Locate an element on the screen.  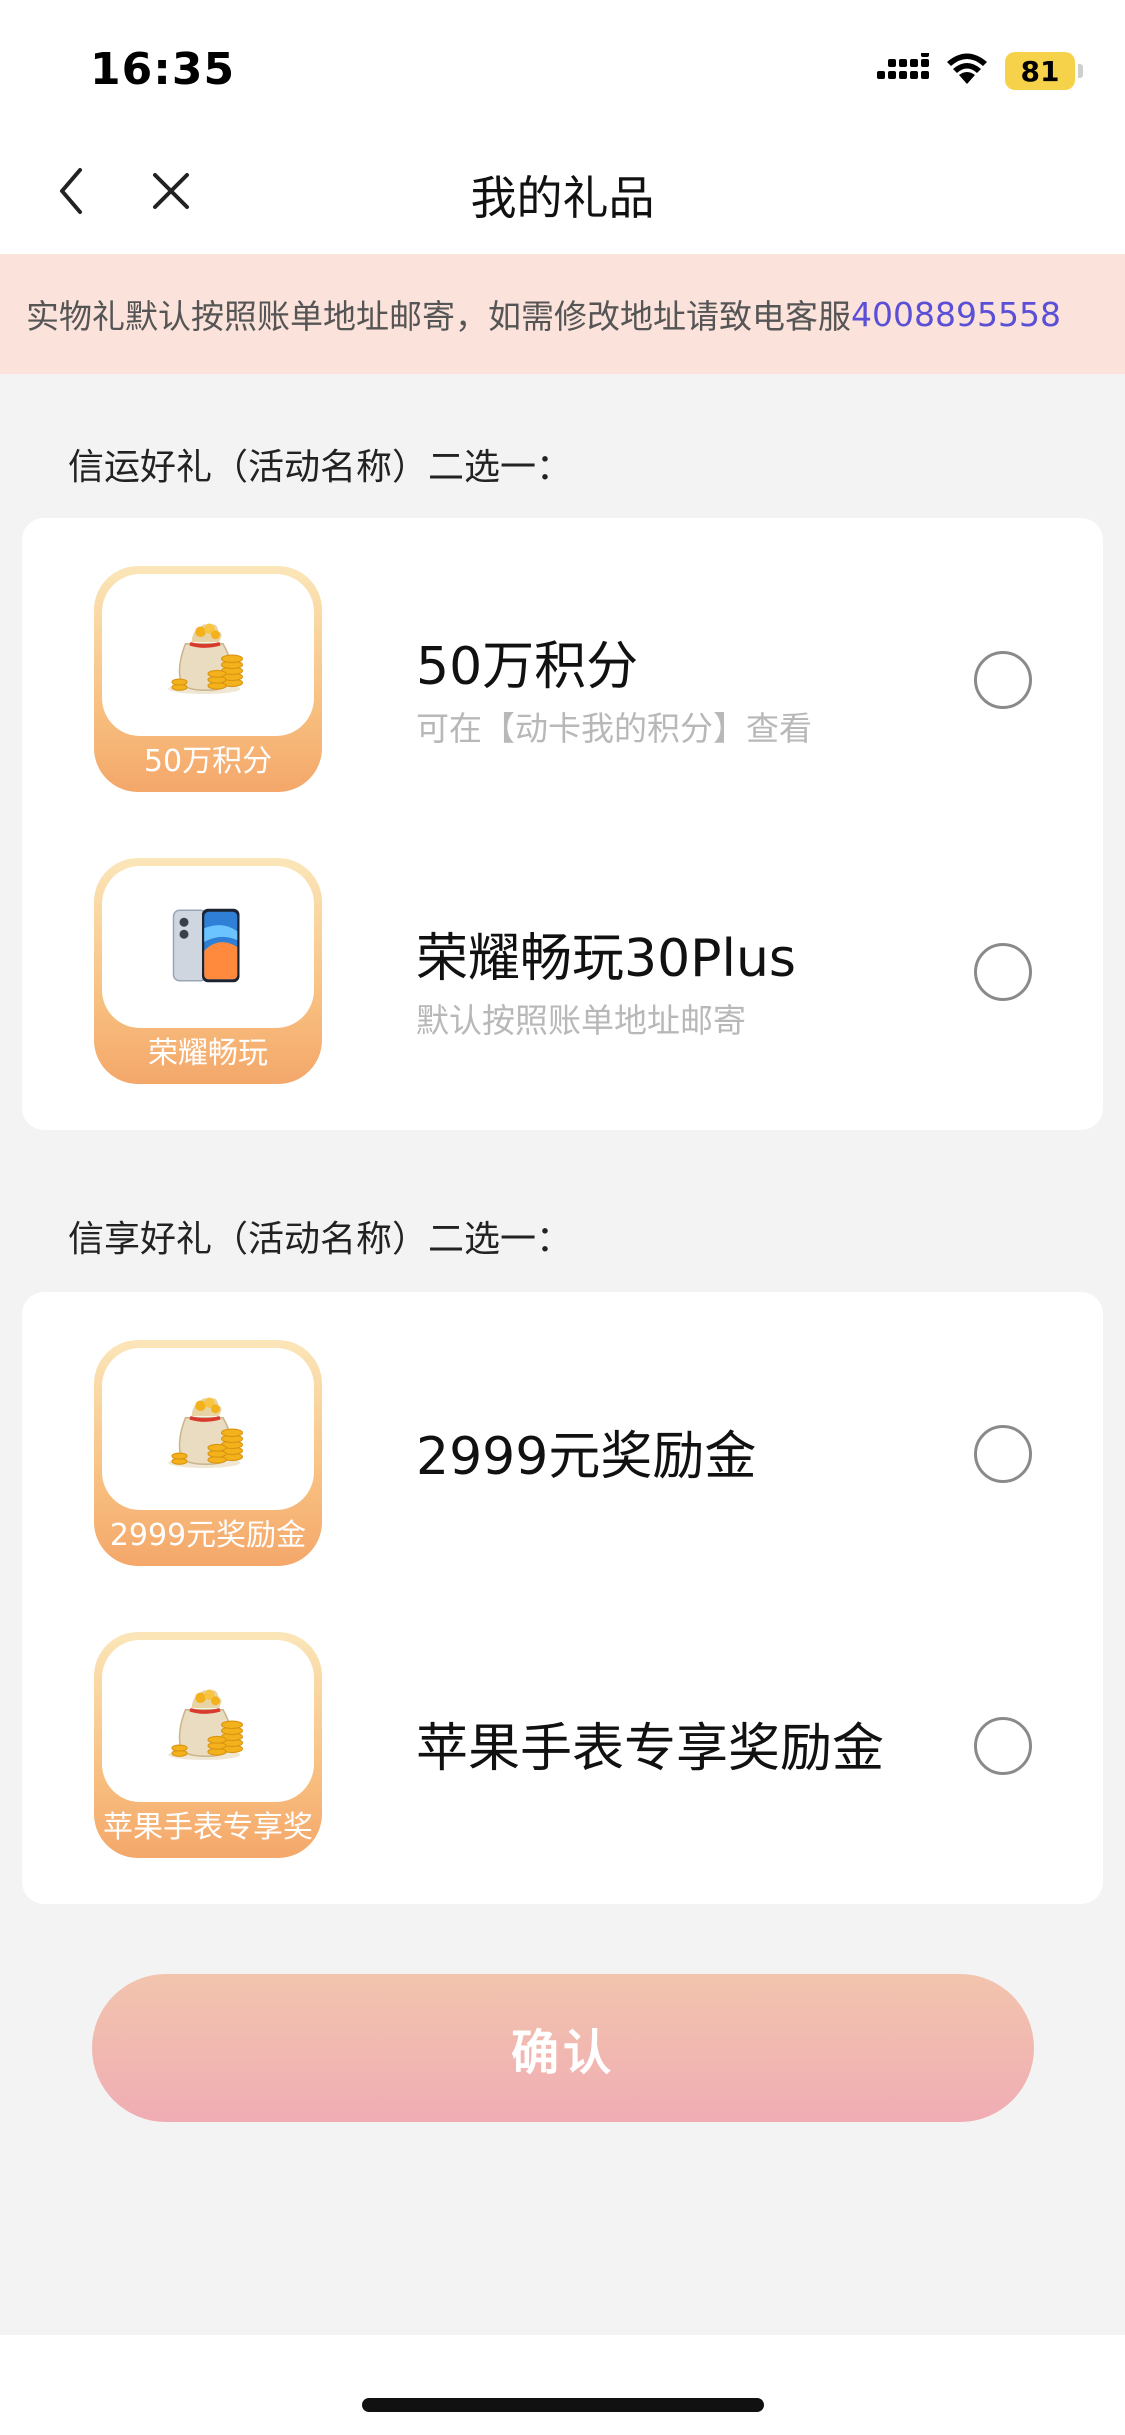
gift-subtitle: 可在【动卡我的积分】查看 is located at coordinates (614, 728).